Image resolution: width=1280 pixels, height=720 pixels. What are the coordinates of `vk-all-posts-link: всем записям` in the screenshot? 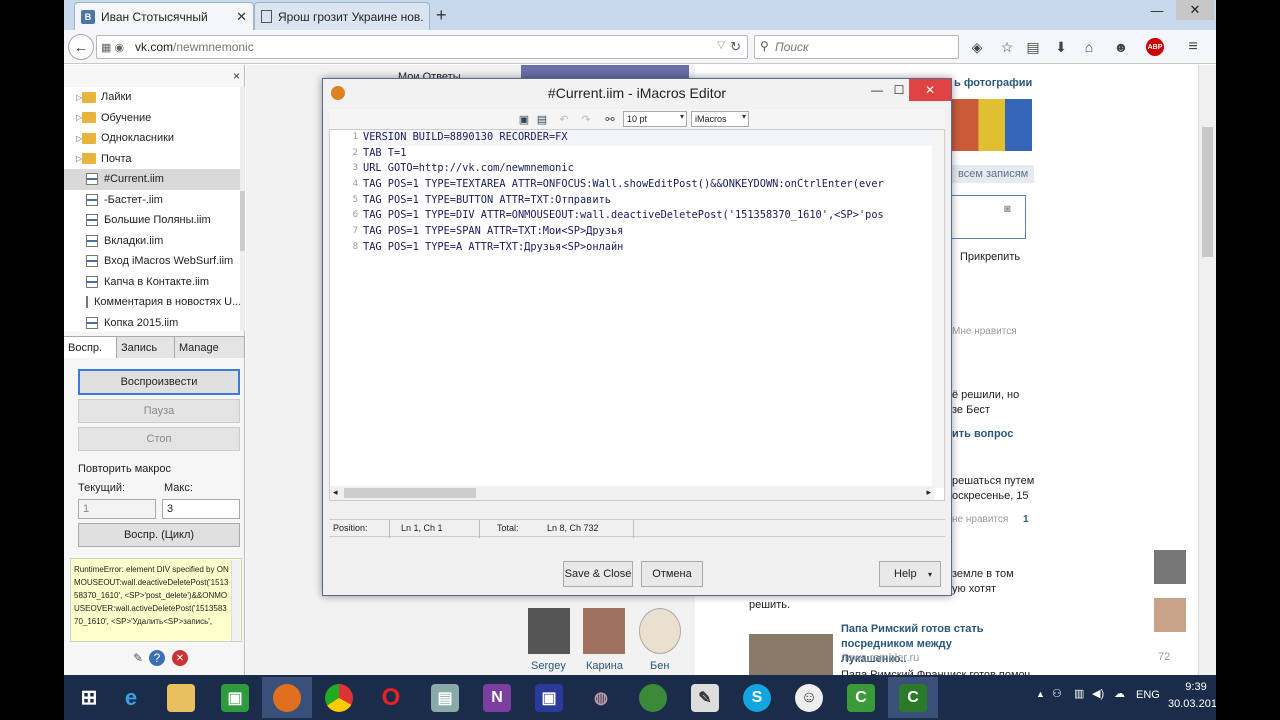 It's located at (993, 174).